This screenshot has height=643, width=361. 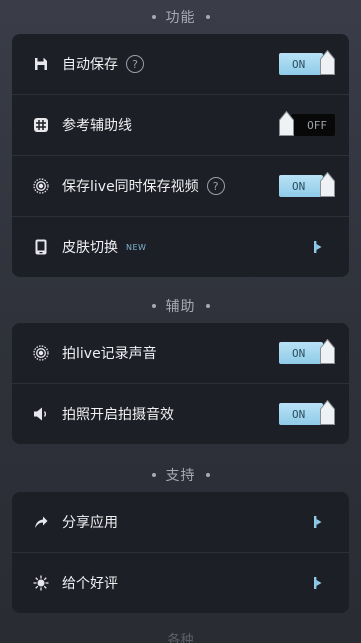 What do you see at coordinates (41, 522) in the screenshot?
I see `share-icon` at bounding box center [41, 522].